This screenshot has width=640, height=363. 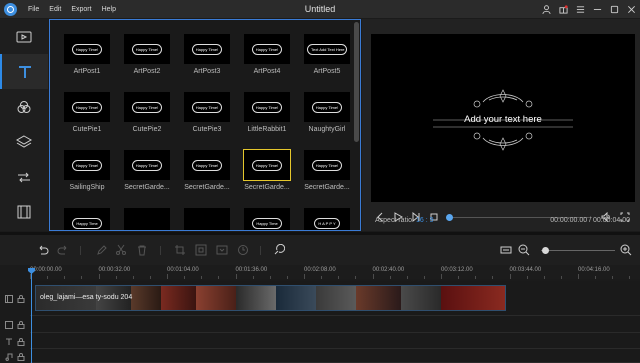 What do you see at coordinates (457, 270) in the screenshot?
I see `ruler-tick-label: 00:03:12.00` at bounding box center [457, 270].